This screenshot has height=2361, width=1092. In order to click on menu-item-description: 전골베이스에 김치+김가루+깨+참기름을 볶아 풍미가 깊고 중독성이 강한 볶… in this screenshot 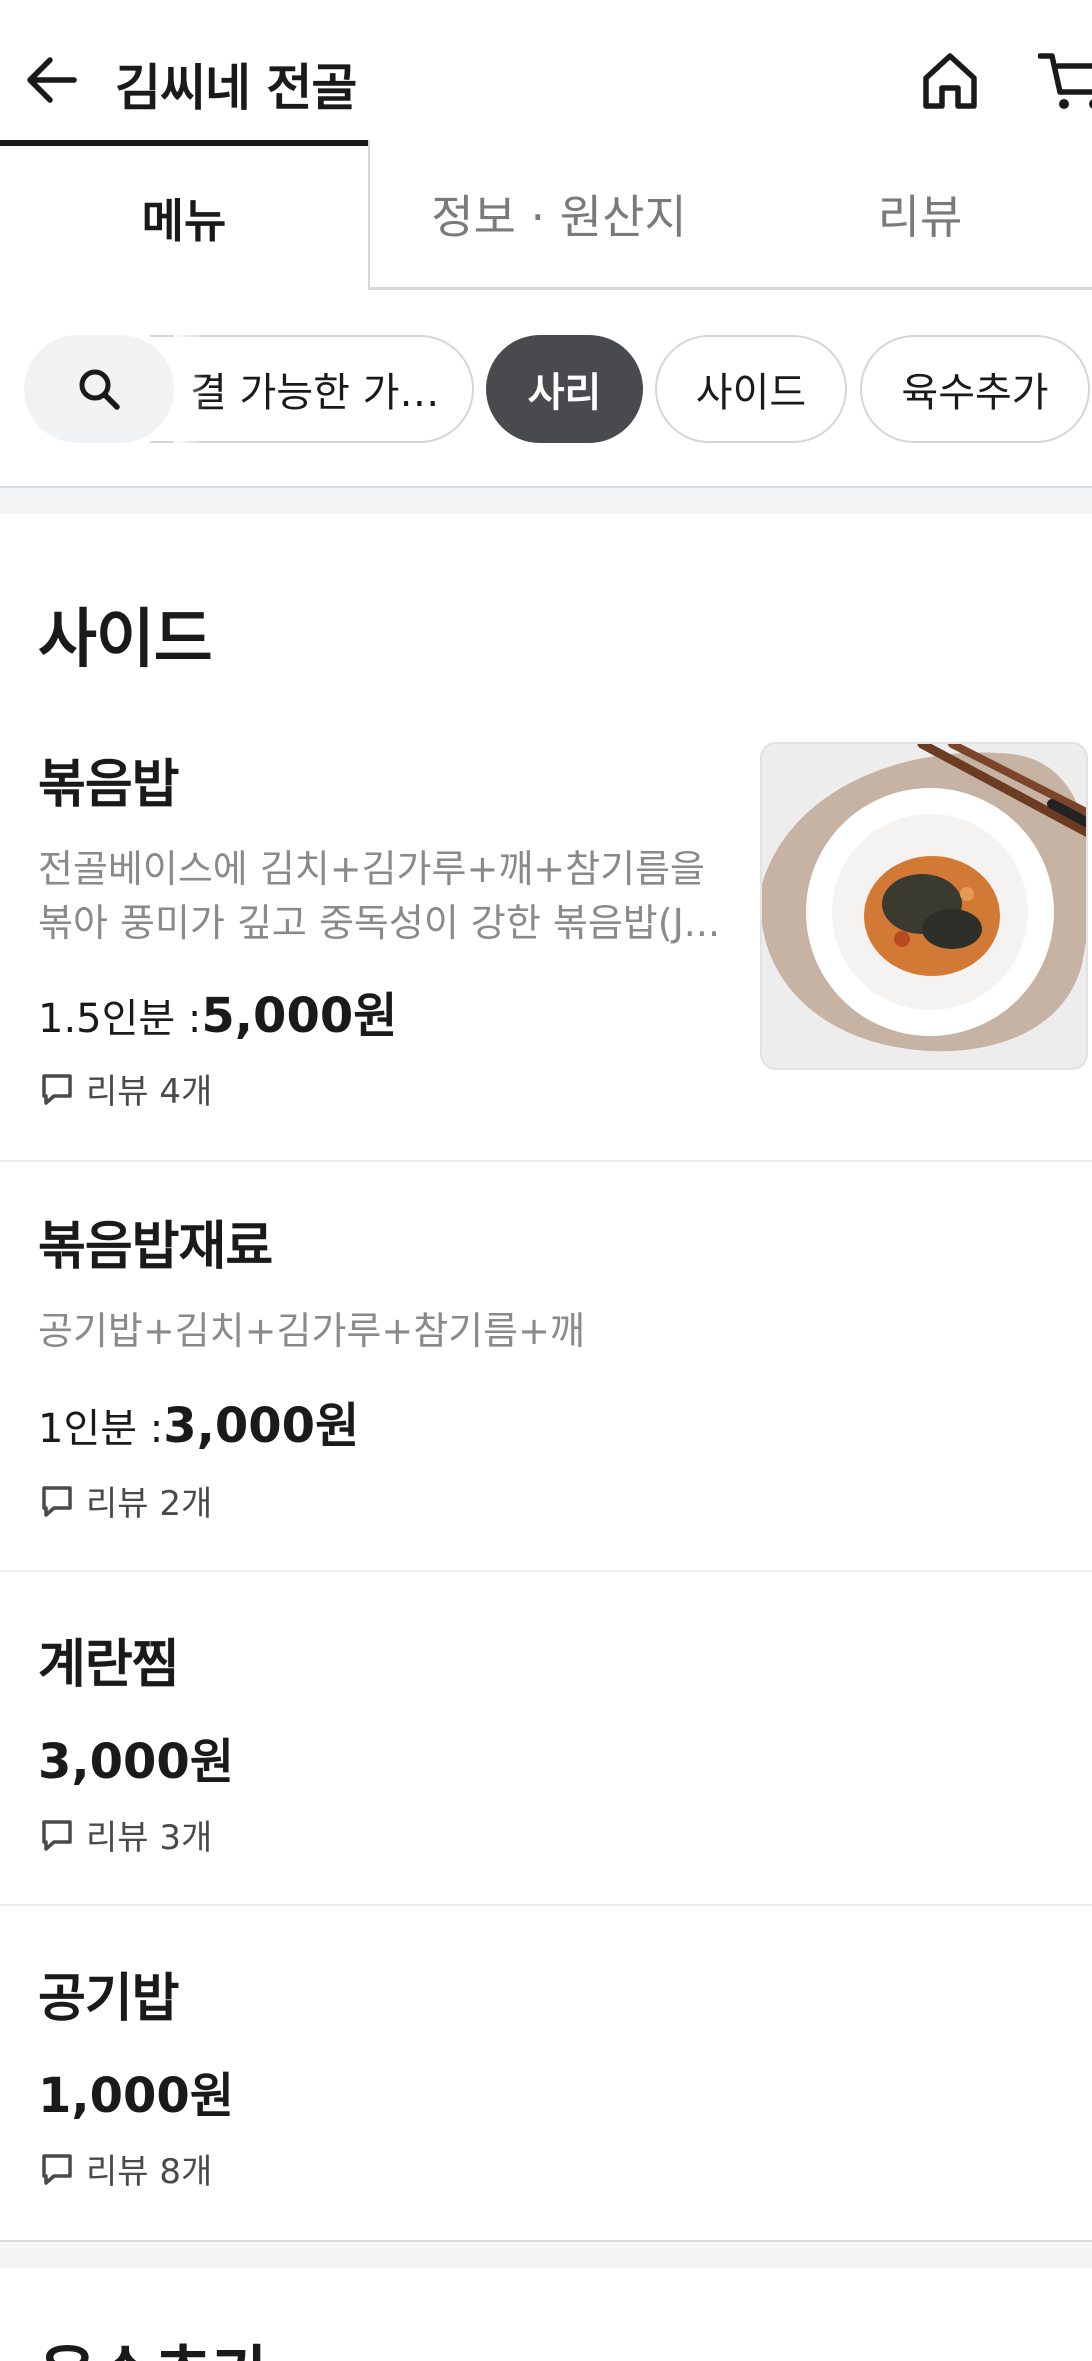, I will do `click(379, 896)`.